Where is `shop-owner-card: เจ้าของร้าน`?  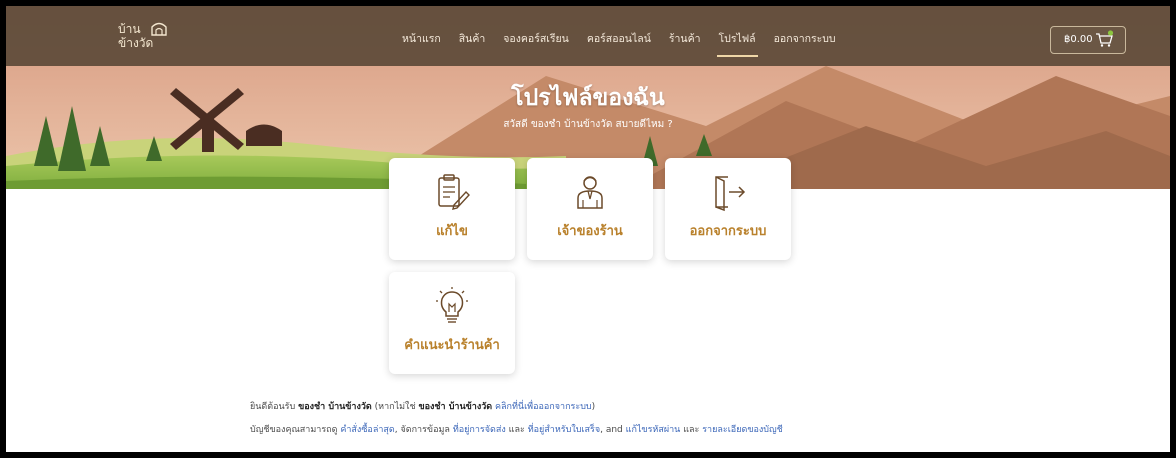
shop-owner-card: เจ้าของร้าน is located at coordinates (590, 209).